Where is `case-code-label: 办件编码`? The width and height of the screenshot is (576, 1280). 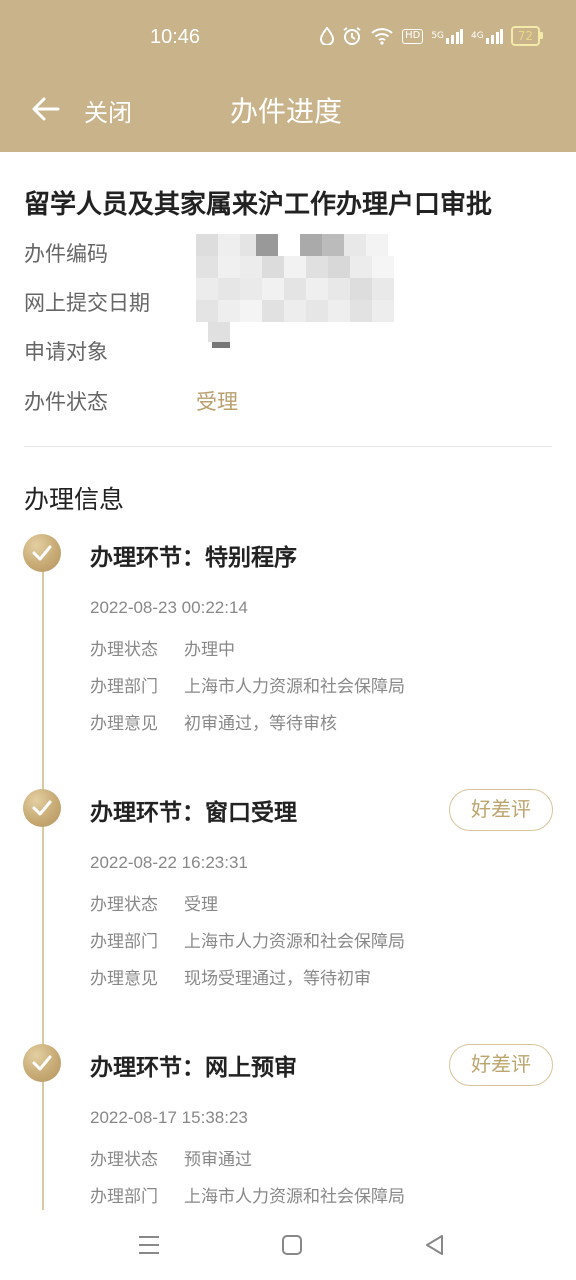
case-code-label: 办件编码 is located at coordinates (66, 254).